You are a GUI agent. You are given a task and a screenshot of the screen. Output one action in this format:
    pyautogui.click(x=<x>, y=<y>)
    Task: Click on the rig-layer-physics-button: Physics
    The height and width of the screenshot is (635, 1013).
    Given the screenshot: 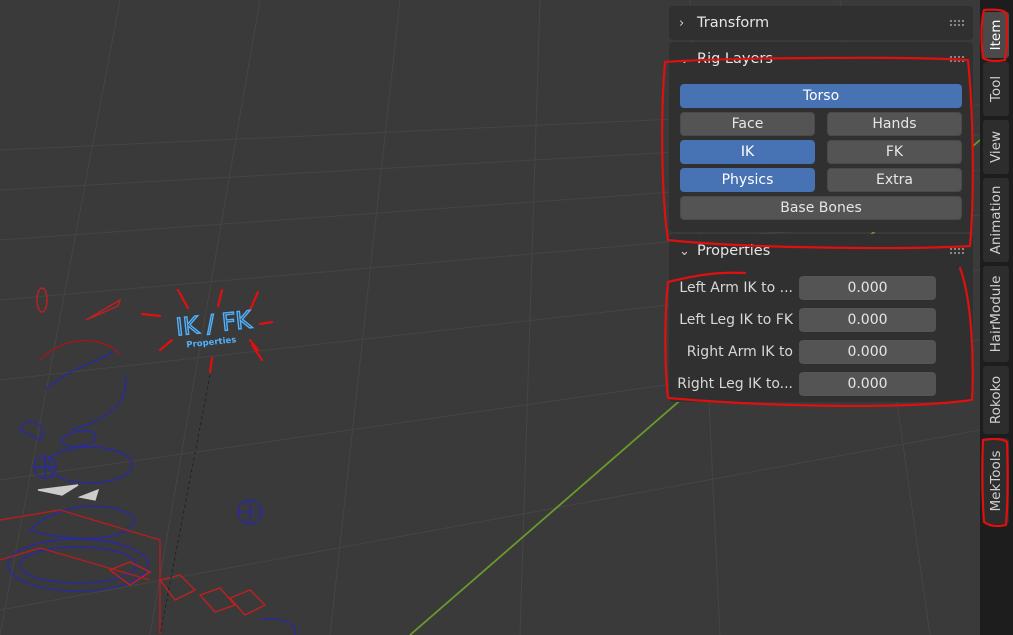 What is the action you would take?
    pyautogui.click(x=747, y=180)
    